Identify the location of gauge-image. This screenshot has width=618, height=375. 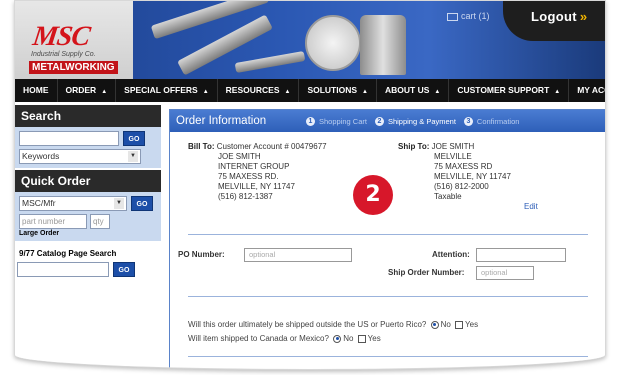
(333, 43).